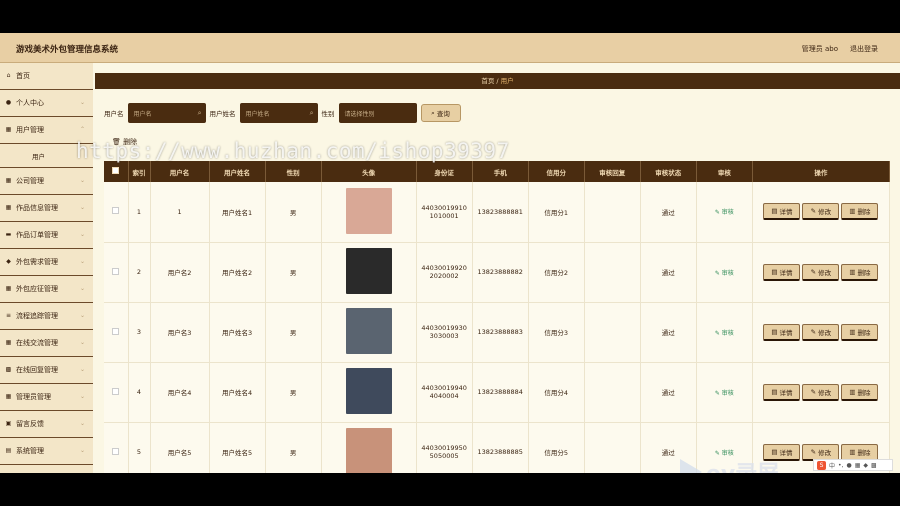  What do you see at coordinates (497, 81) in the screenshot?
I see `breadcrumb: 首页 / 用户` at bounding box center [497, 81].